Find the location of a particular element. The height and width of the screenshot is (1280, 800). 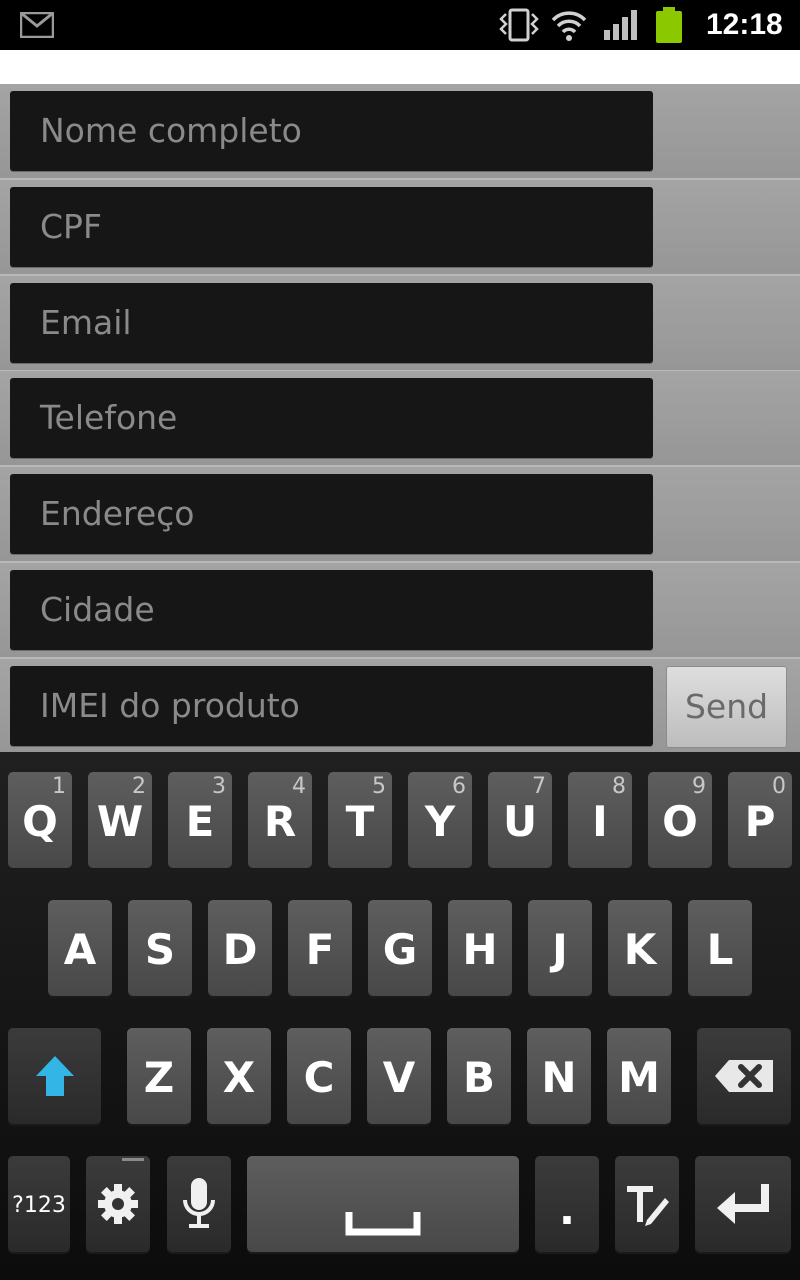

key-u: 7U is located at coordinates (520, 820).